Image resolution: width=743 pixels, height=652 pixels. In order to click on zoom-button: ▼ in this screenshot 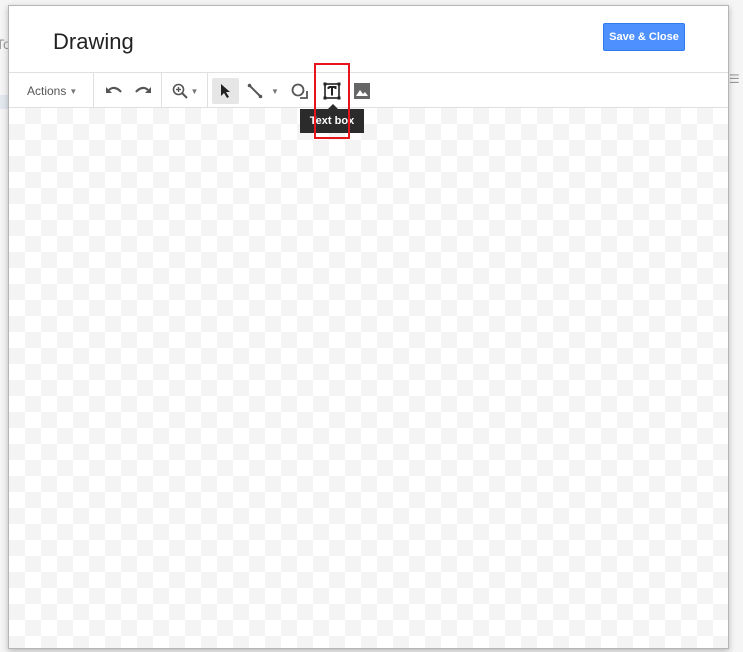, I will do `click(185, 91)`.